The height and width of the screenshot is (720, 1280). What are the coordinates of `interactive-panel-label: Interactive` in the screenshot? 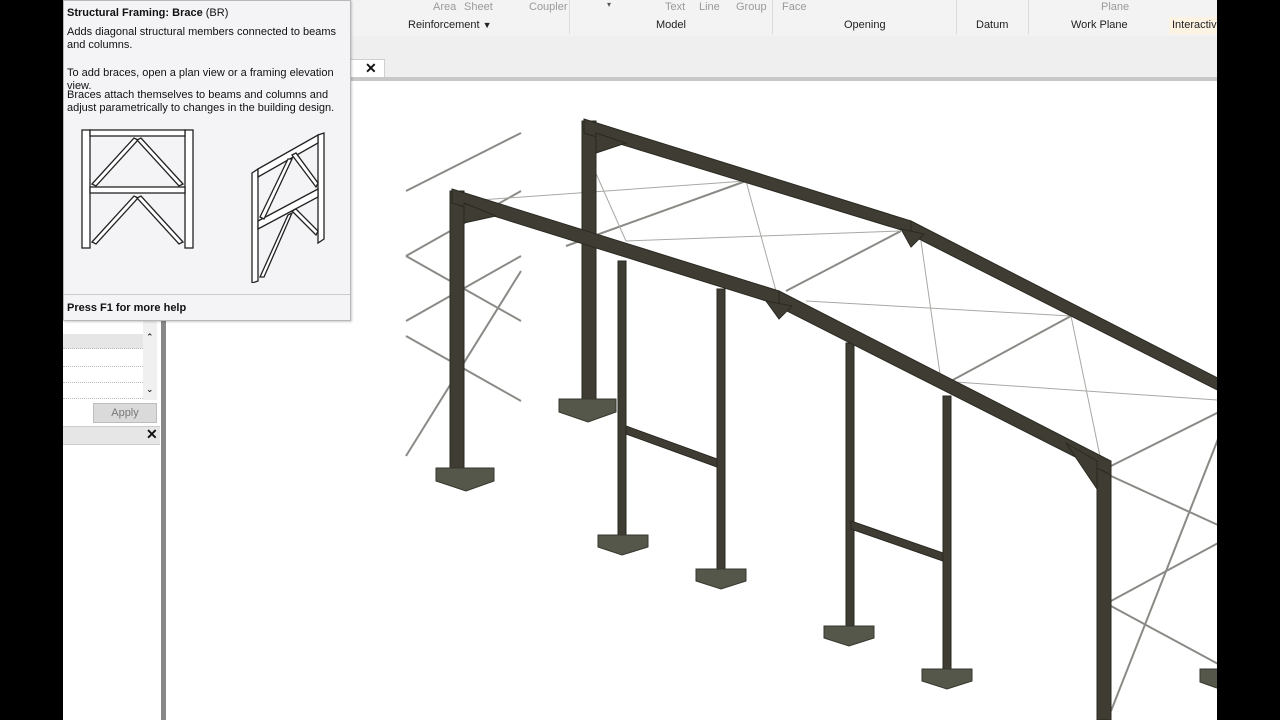 It's located at (1193, 25).